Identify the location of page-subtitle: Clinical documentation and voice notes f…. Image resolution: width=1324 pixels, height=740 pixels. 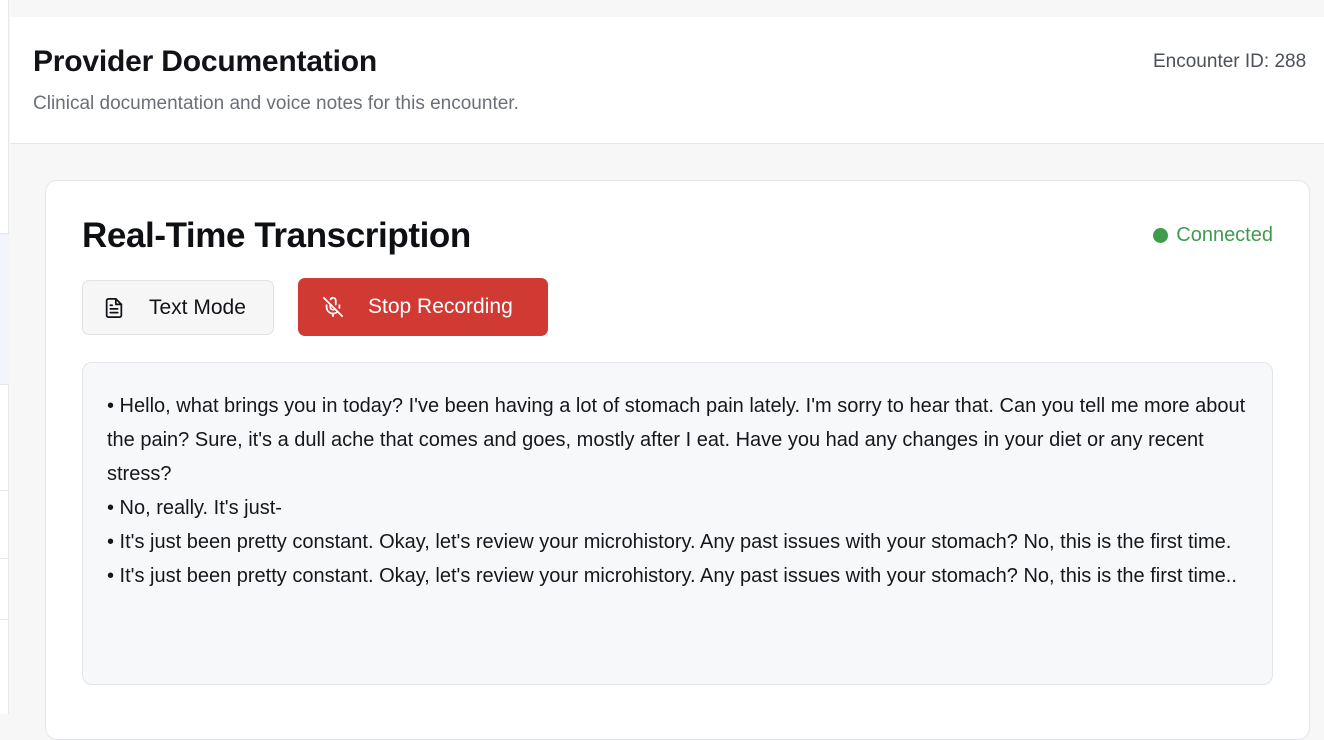
(276, 103).